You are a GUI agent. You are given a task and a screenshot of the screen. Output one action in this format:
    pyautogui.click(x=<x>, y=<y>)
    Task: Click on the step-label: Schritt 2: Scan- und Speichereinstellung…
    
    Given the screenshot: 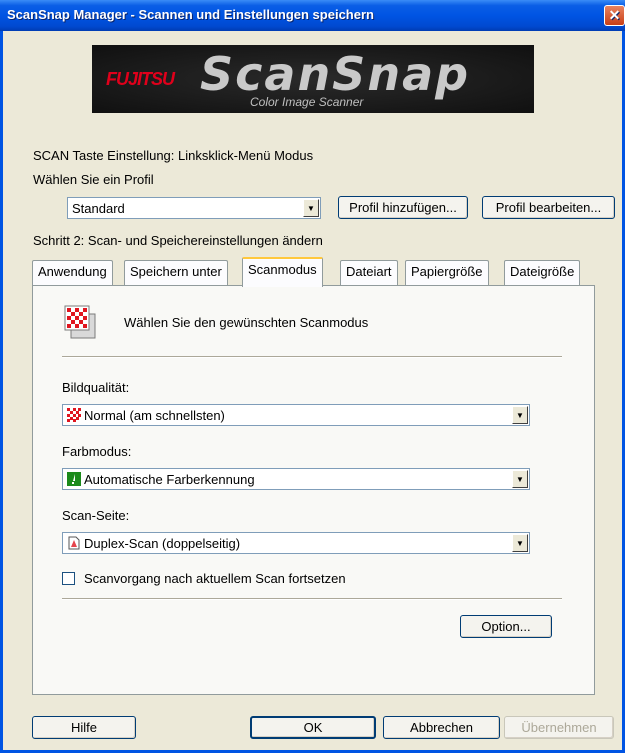 What is the action you would take?
    pyautogui.click(x=178, y=240)
    